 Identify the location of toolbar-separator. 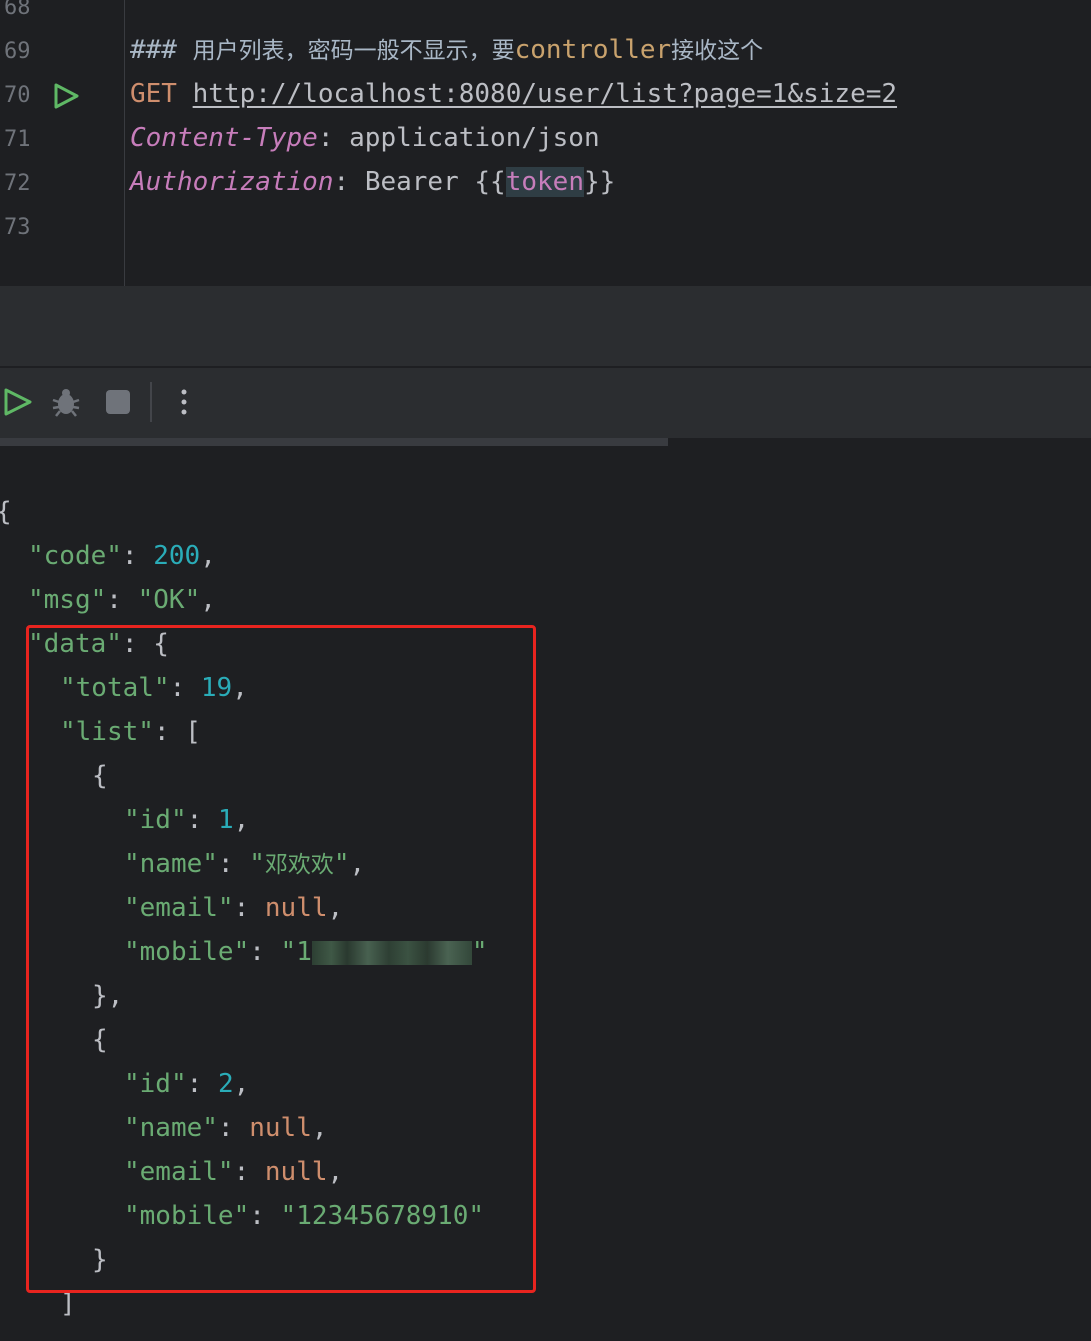
(151, 402).